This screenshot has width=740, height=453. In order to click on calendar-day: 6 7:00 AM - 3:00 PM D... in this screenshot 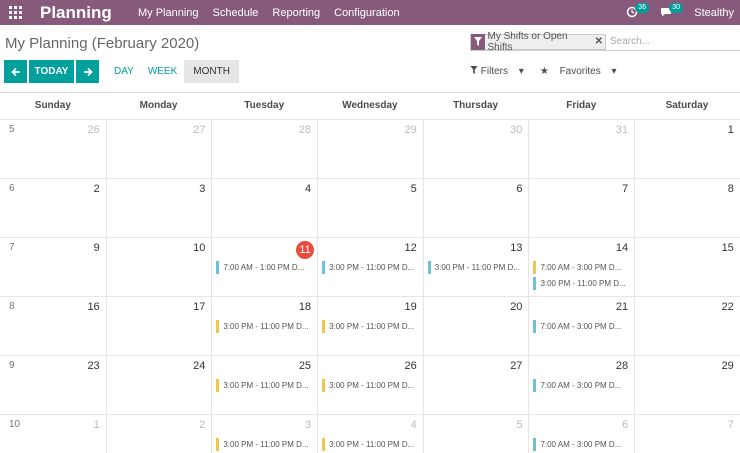, I will do `click(581, 434)`.